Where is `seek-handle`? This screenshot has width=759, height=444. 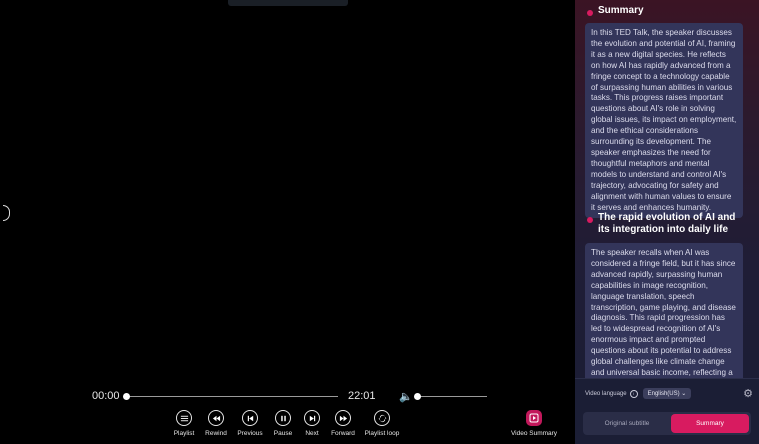 seek-handle is located at coordinates (126, 396).